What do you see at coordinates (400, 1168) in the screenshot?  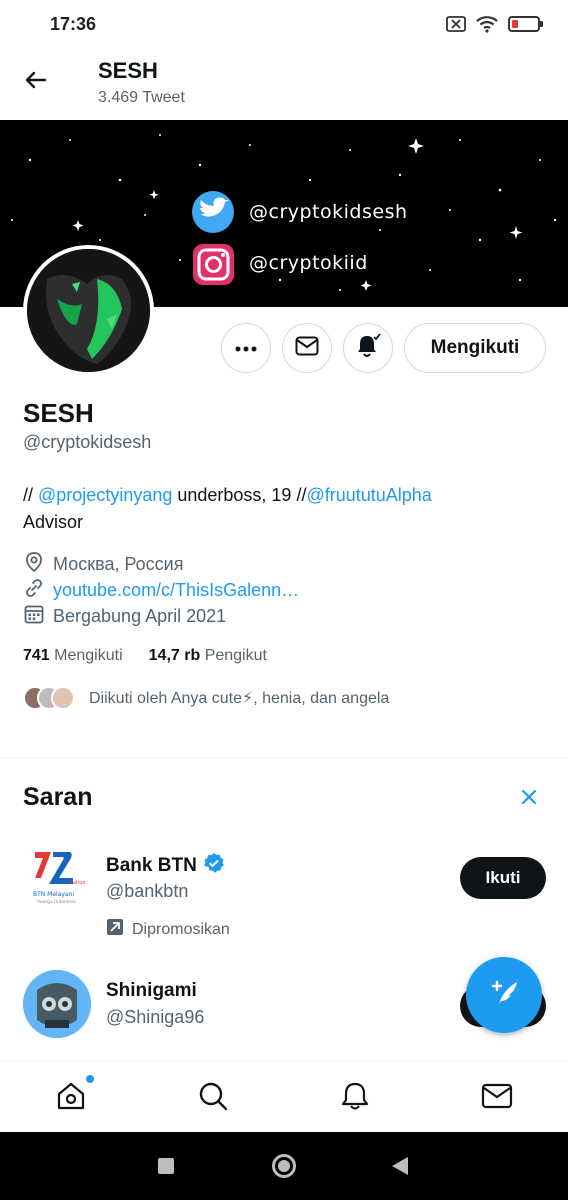 I see `back-system-button` at bounding box center [400, 1168].